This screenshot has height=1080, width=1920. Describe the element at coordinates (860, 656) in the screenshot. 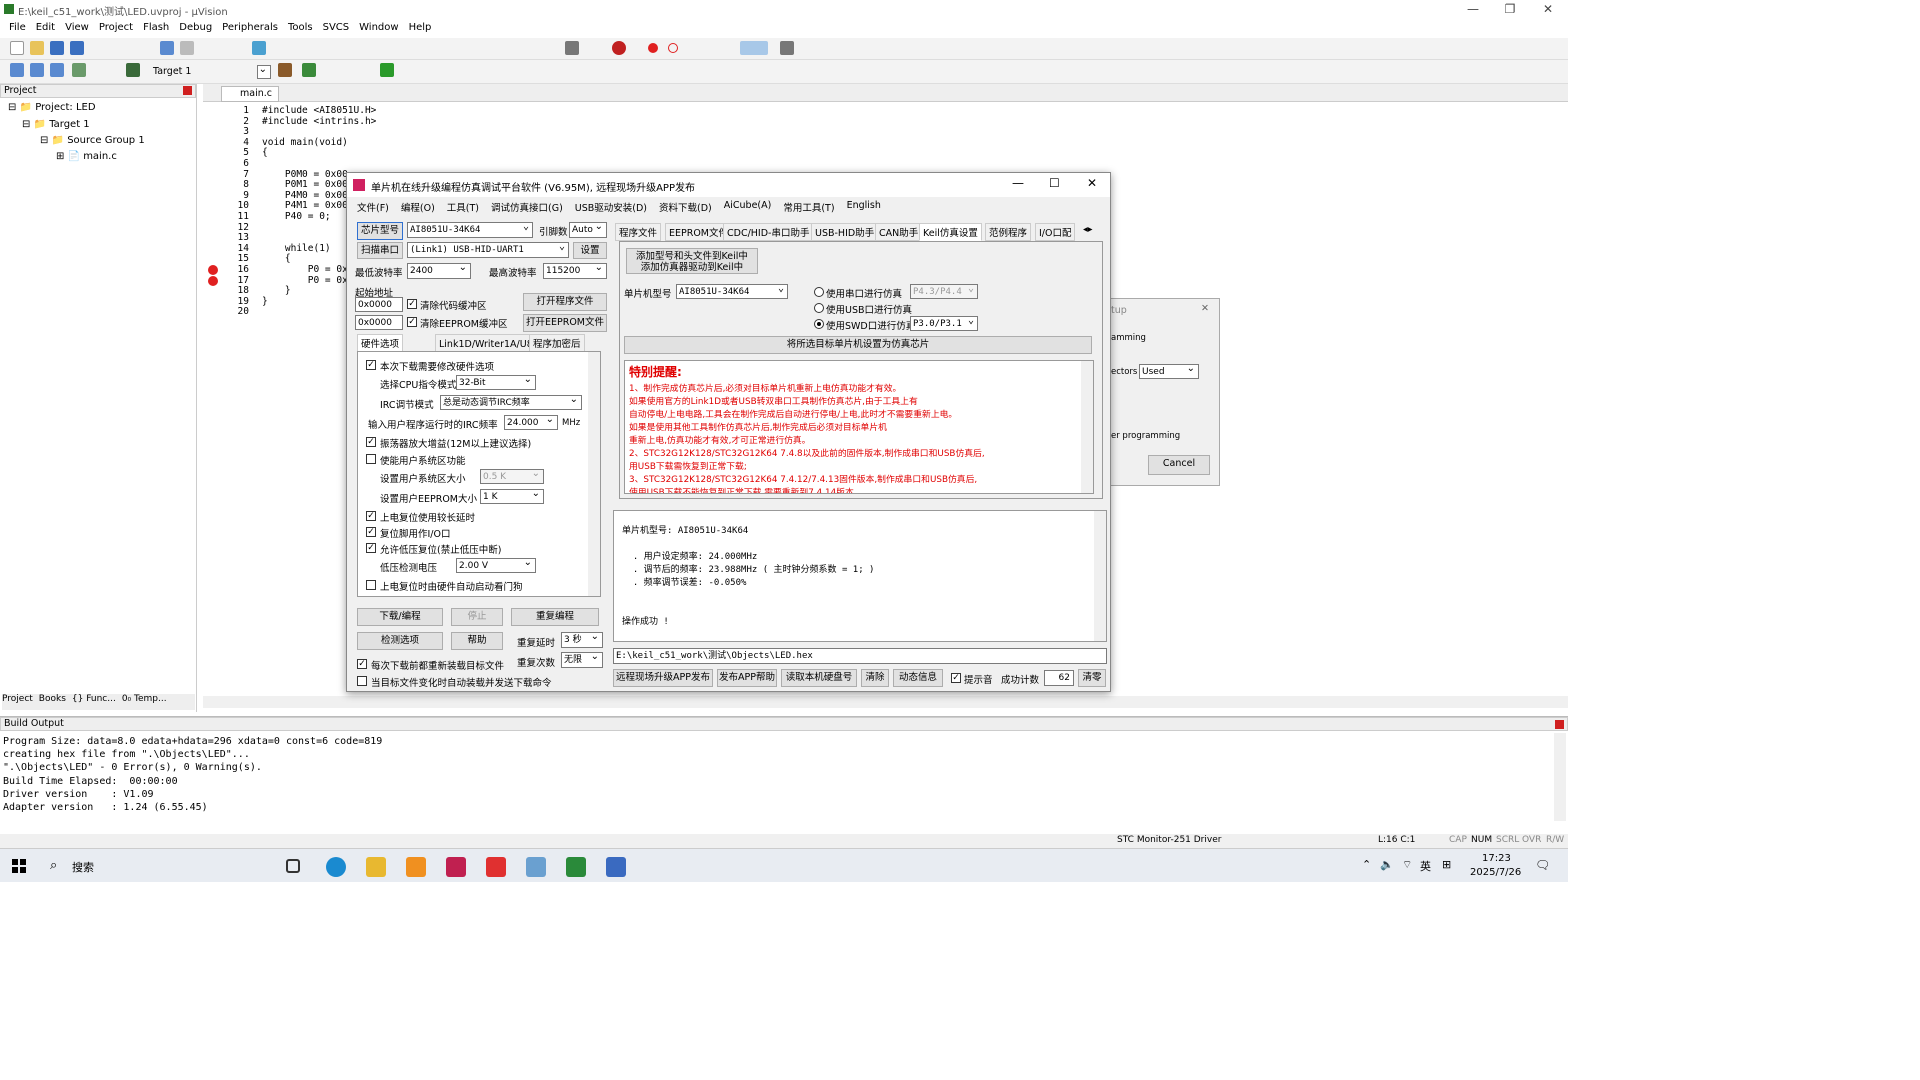

I see `hex-path-input: E:\keil_c51_work\测试\Objects\LED.hex` at that location.